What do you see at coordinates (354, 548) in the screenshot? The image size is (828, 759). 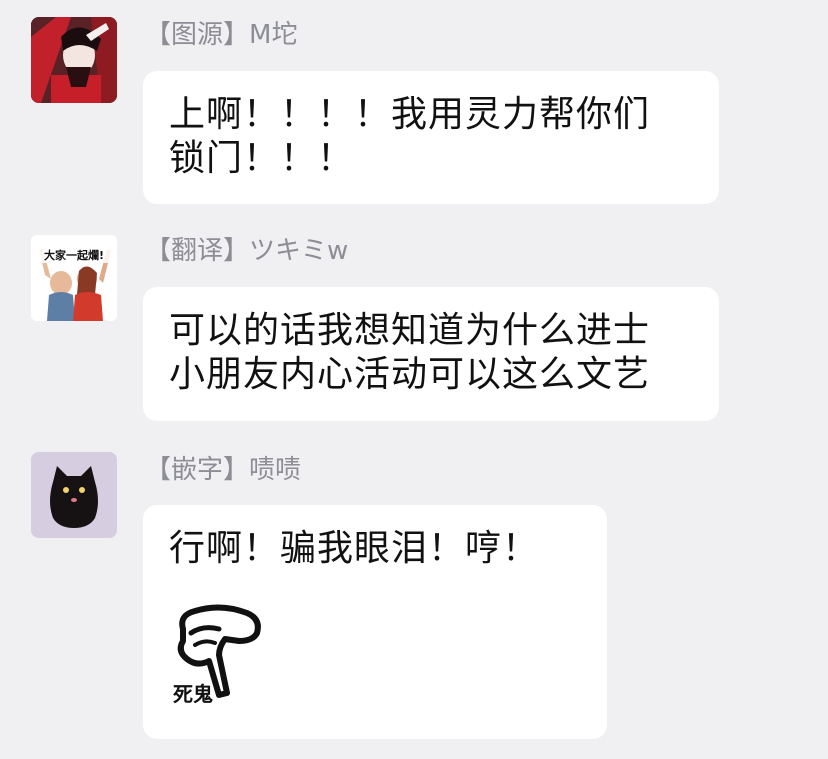 I see `message-line: 行啊！骗我眼泪！哼！` at bounding box center [354, 548].